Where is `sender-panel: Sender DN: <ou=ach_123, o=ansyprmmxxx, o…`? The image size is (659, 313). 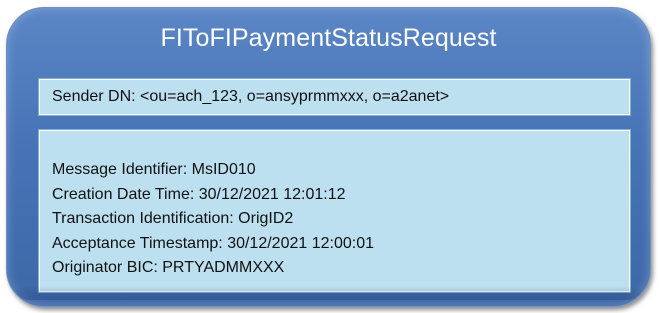
sender-panel: Sender DN: <ou=ach_123, o=ansyprmmxxx, o… is located at coordinates (334, 97).